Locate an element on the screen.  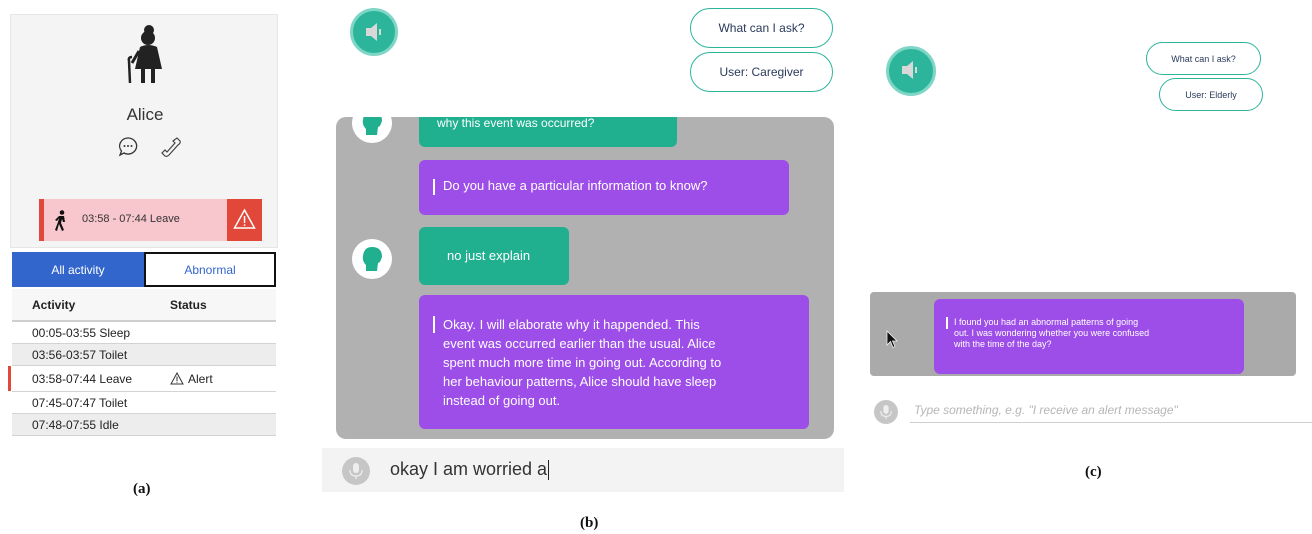
caption-c: (c) is located at coordinates (1093, 472).